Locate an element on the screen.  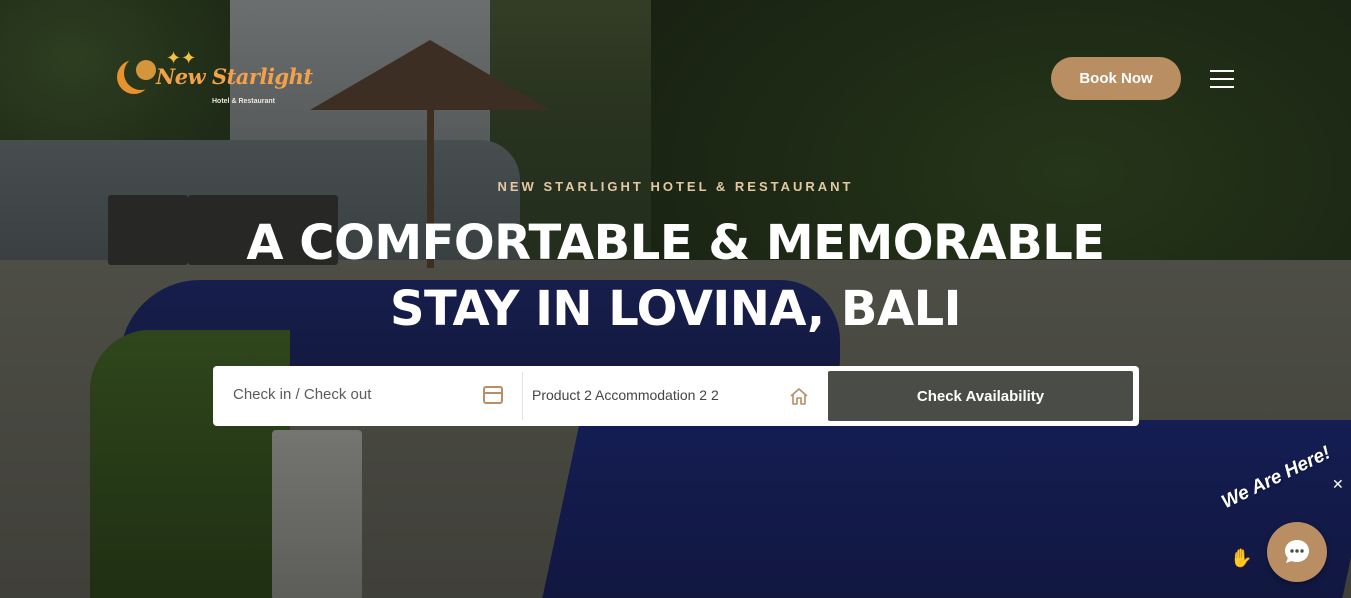
hamburger-menu-icon is located at coordinates (1222, 79).